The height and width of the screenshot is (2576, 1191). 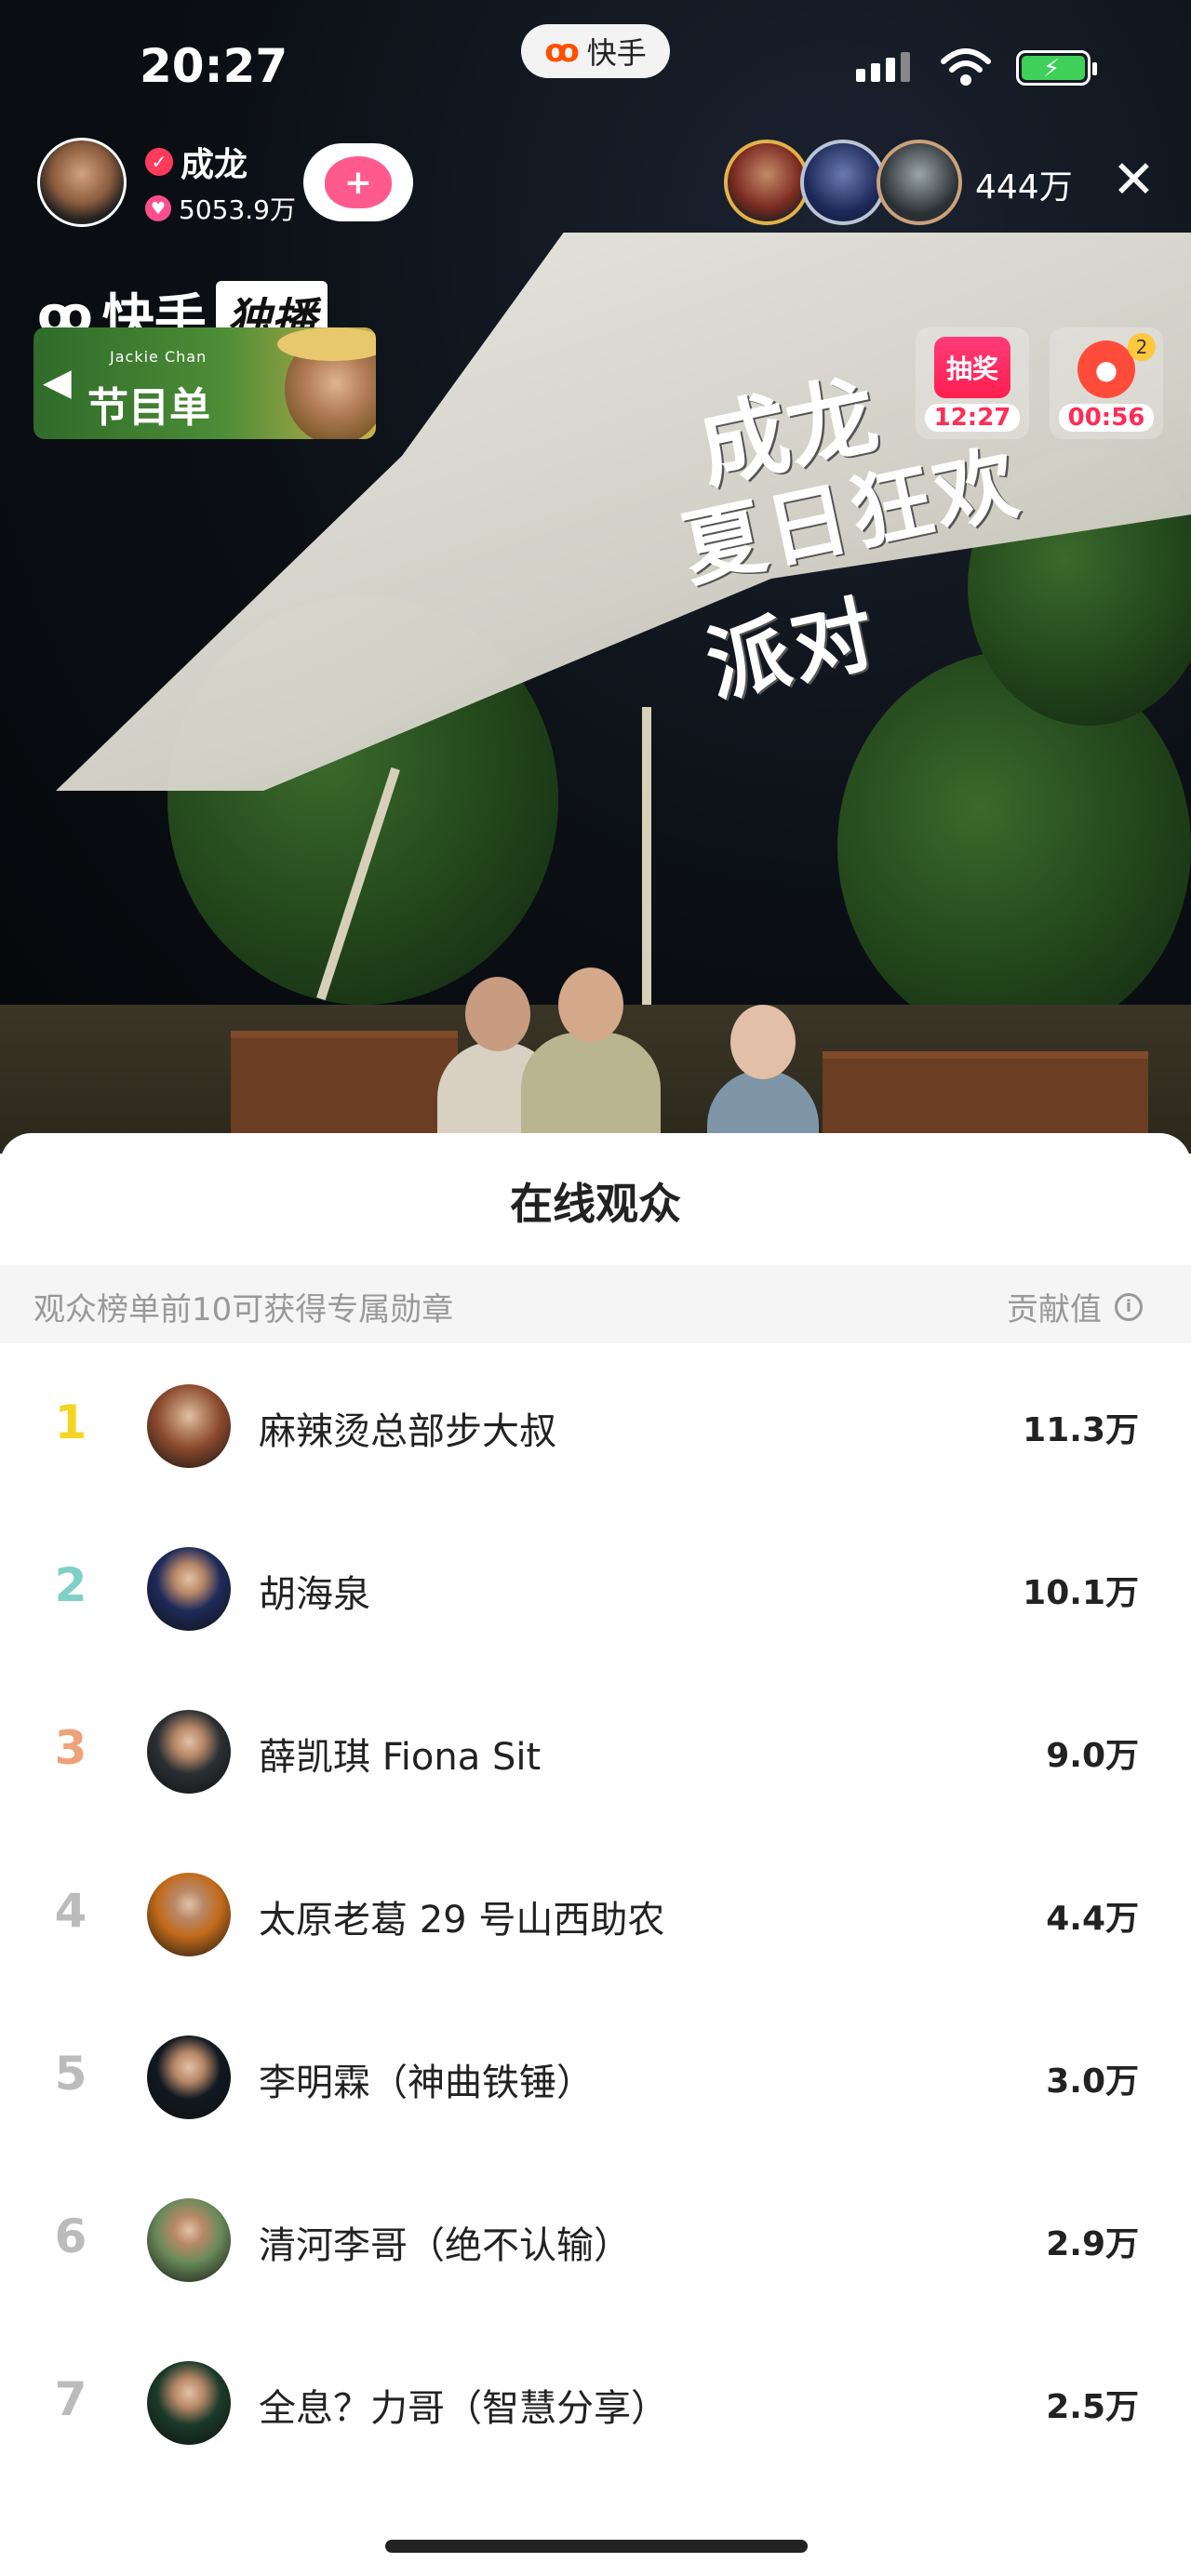 I want to click on contribution-score: 10.1万, so click(x=1081, y=1593).